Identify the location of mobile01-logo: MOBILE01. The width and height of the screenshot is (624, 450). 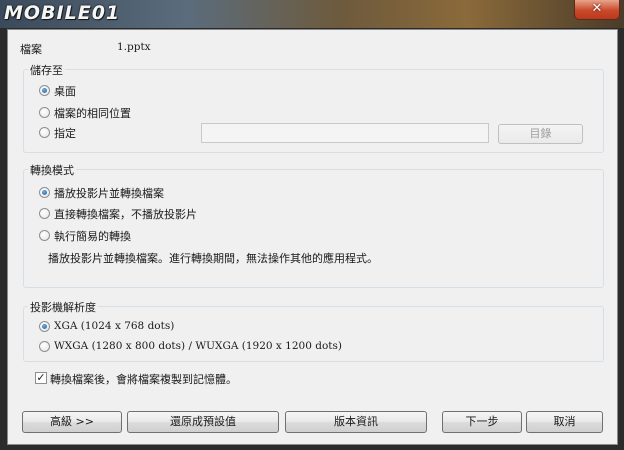
(62, 13).